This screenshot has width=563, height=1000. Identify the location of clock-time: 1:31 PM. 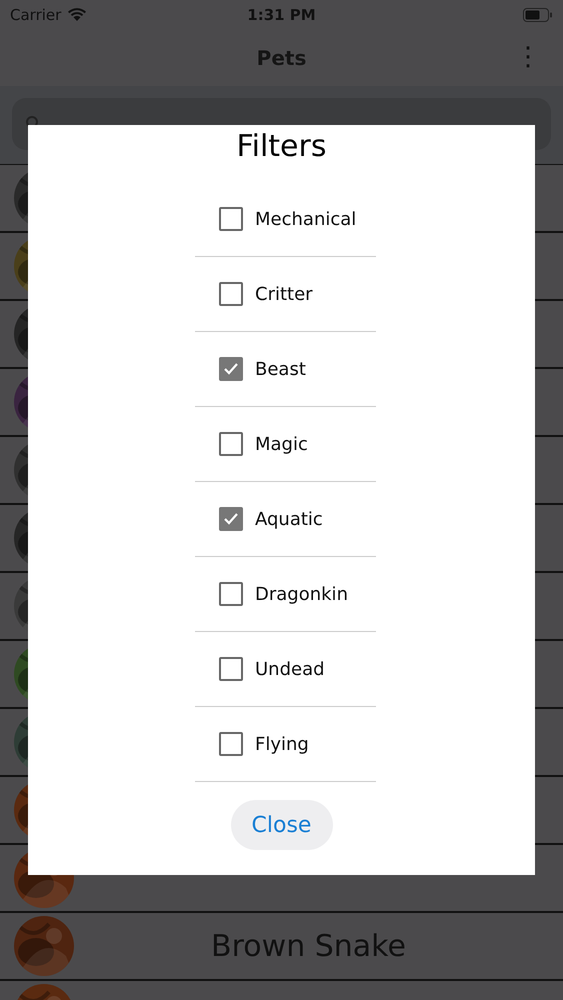
(281, 15).